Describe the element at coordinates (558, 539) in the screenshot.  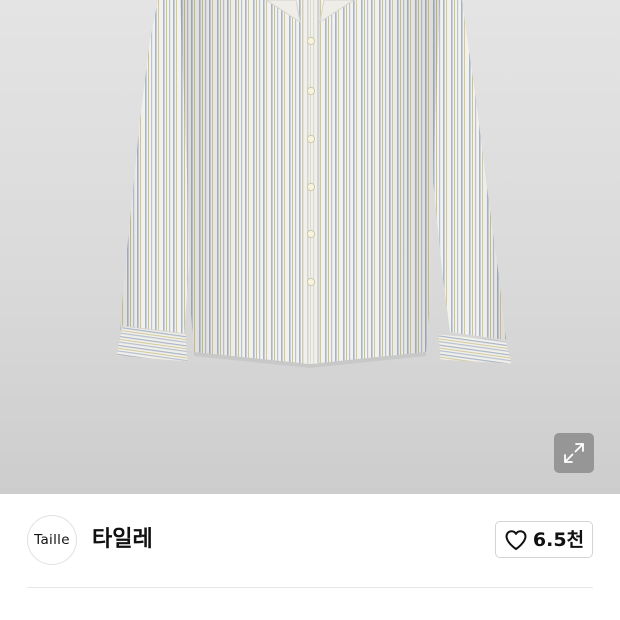
I see `like-count: 6.5천` at that location.